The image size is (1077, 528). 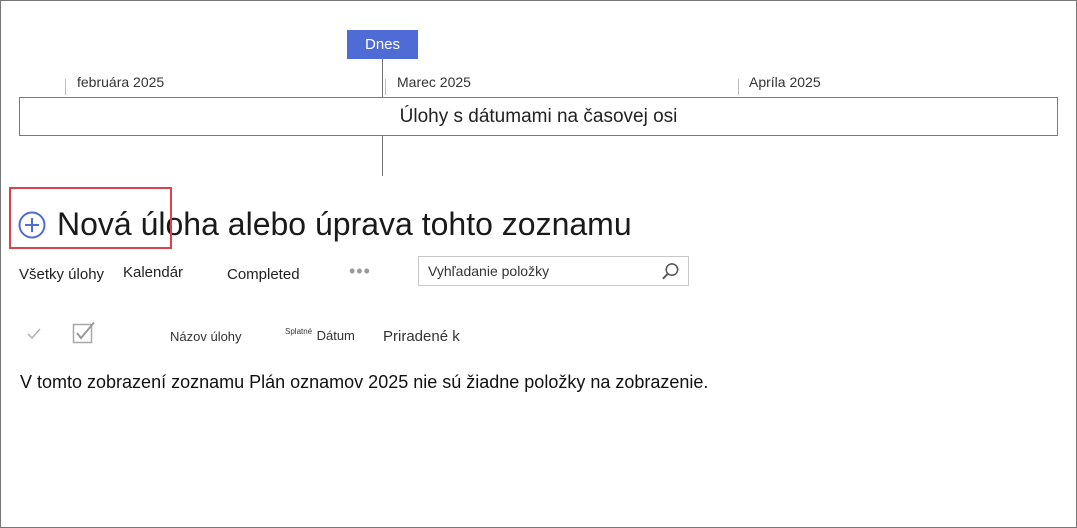 What do you see at coordinates (65, 87) in the screenshot?
I see `month-tick-february` at bounding box center [65, 87].